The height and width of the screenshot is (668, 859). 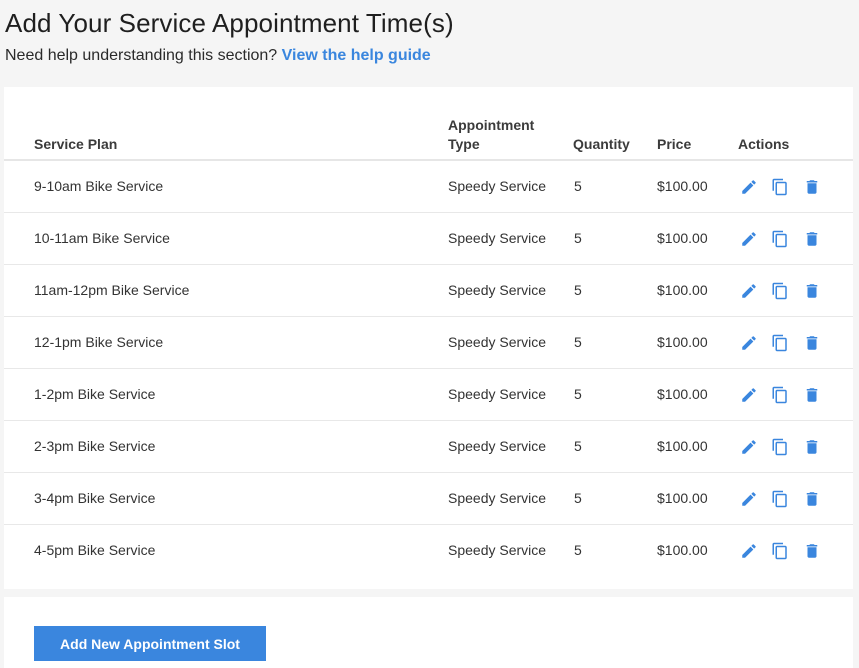 I want to click on cell-service-plan: 4-5pm Bike Service, so click(x=95, y=550).